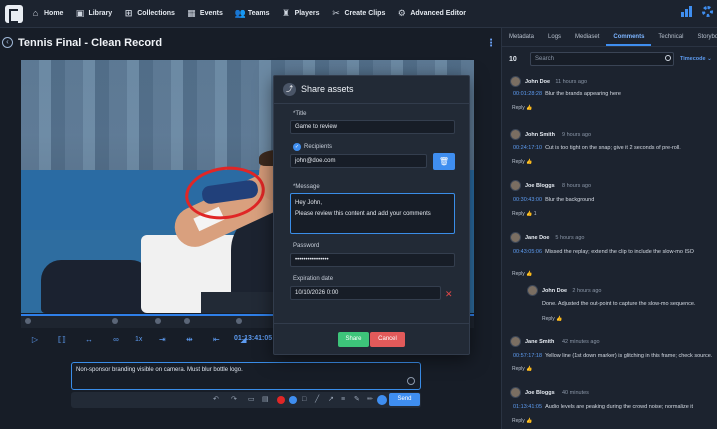 The image size is (717, 429). What do you see at coordinates (521, 37) in the screenshot?
I see `tab-metadata: Metadata` at bounding box center [521, 37].